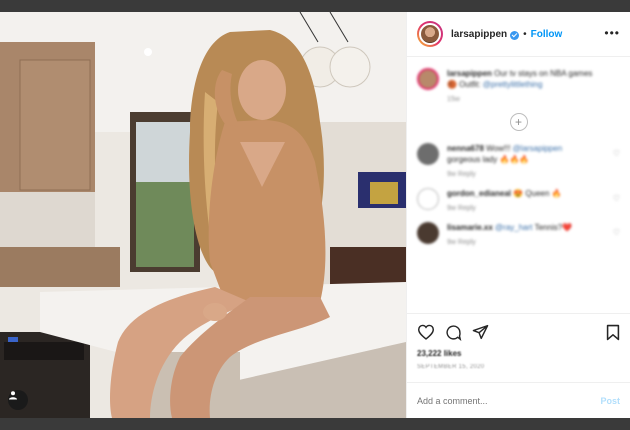 The width and height of the screenshot is (630, 430). What do you see at coordinates (479, 34) in the screenshot?
I see `username-link: larsapippen` at bounding box center [479, 34].